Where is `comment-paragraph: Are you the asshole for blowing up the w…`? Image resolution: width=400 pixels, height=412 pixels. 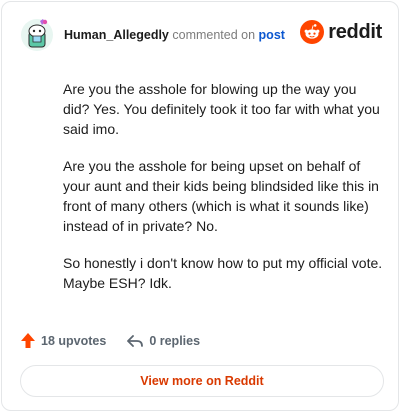 comment-paragraph: Are you the asshole for blowing up the w… is located at coordinates (221, 109).